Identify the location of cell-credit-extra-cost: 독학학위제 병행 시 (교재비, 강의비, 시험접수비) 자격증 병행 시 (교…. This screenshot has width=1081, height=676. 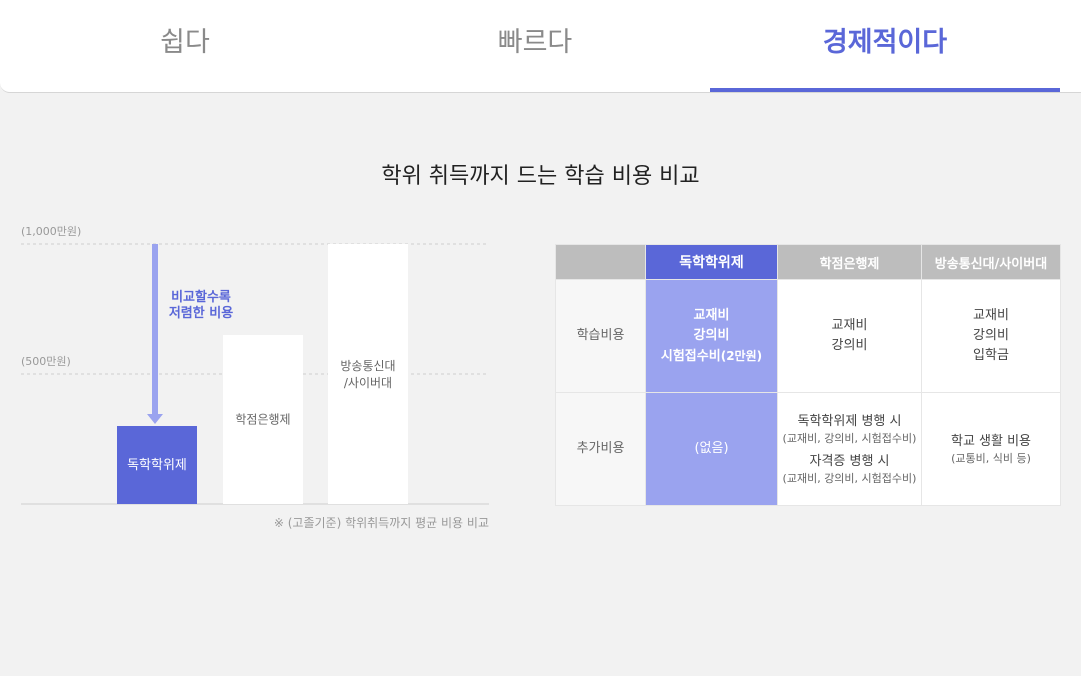
(849, 449).